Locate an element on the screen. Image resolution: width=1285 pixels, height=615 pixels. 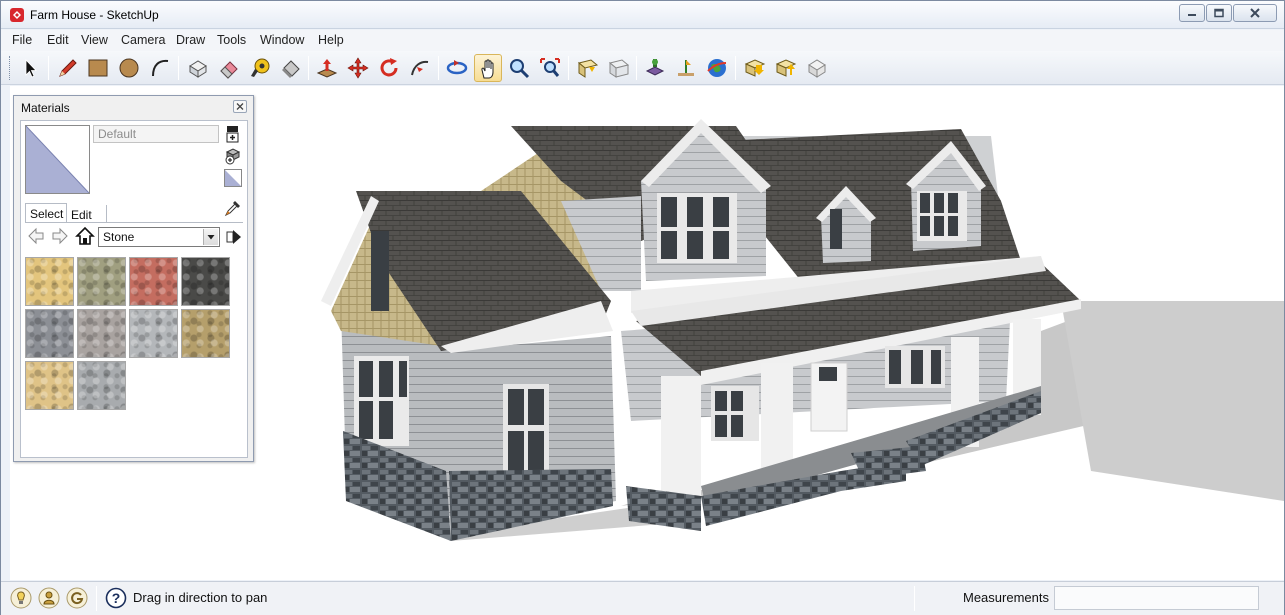
extension-warehouse-button is located at coordinates (817, 68).